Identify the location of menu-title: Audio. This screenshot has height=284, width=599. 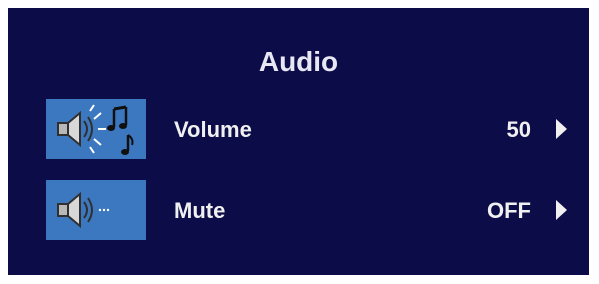
(298, 61).